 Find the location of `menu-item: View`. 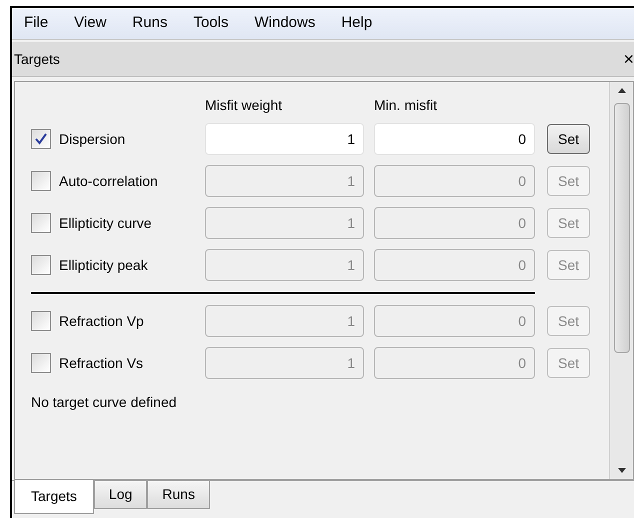

menu-item: View is located at coordinates (90, 23).